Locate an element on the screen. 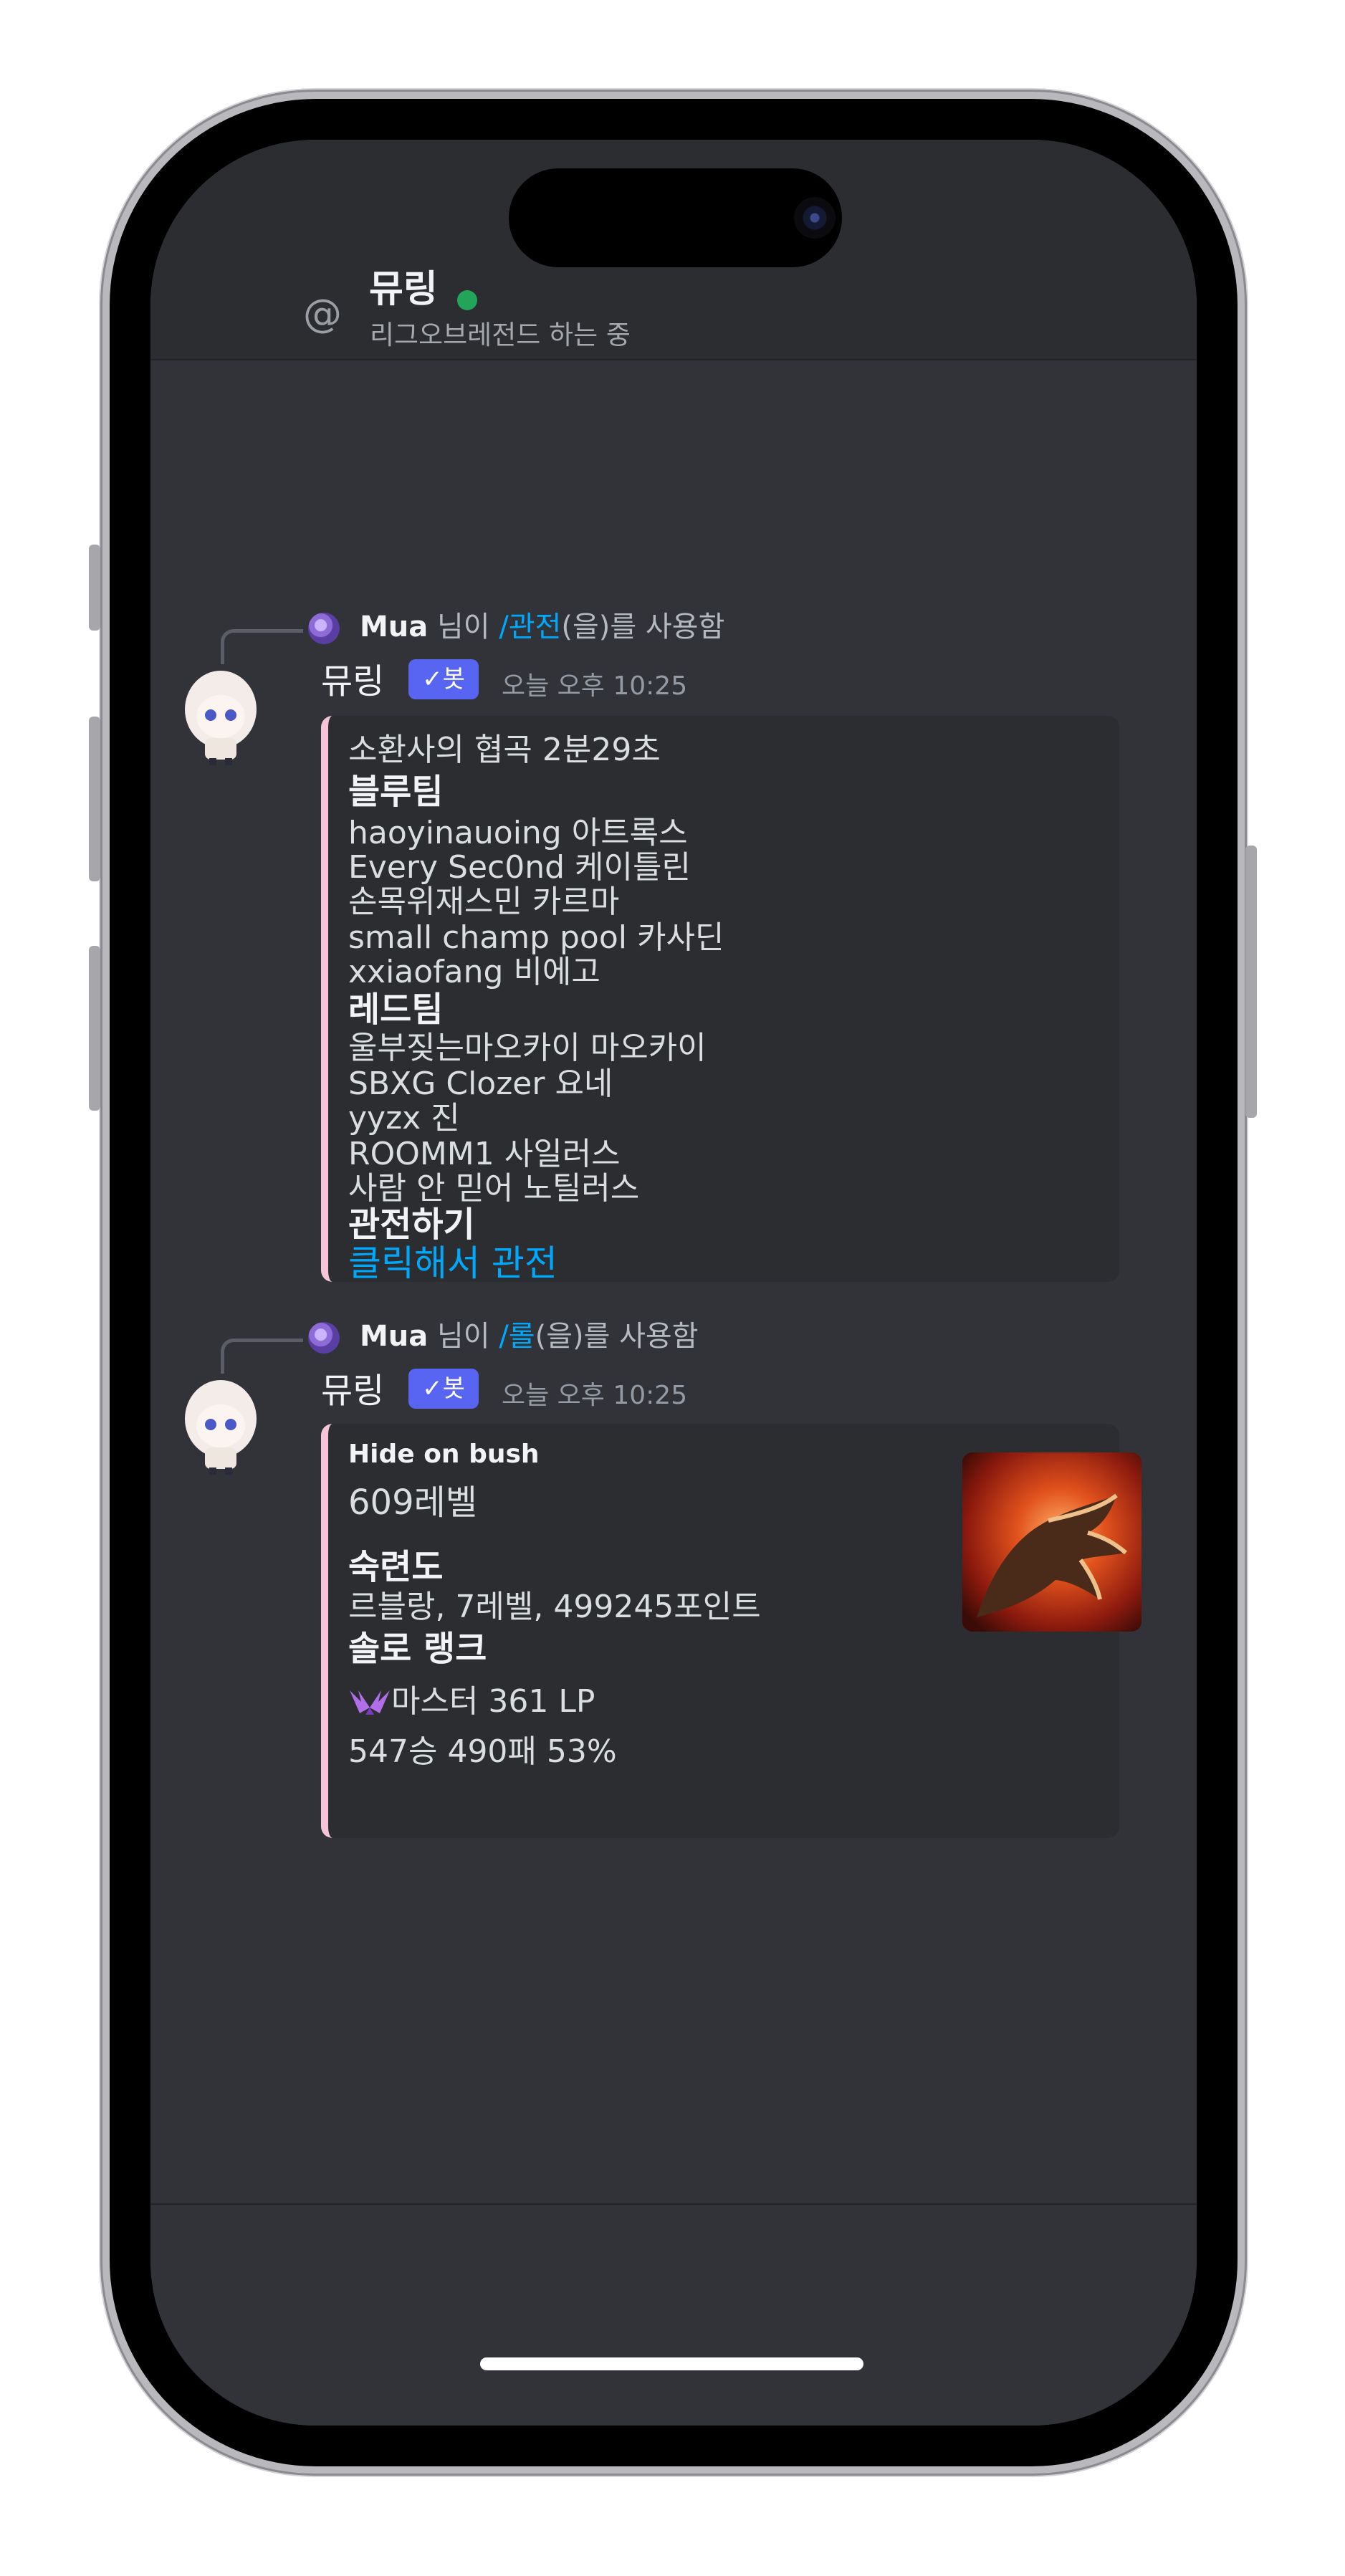 Image resolution: width=1345 pixels, height=2576 pixels. embed-field-title: 레드팀 is located at coordinates (396, 1010).